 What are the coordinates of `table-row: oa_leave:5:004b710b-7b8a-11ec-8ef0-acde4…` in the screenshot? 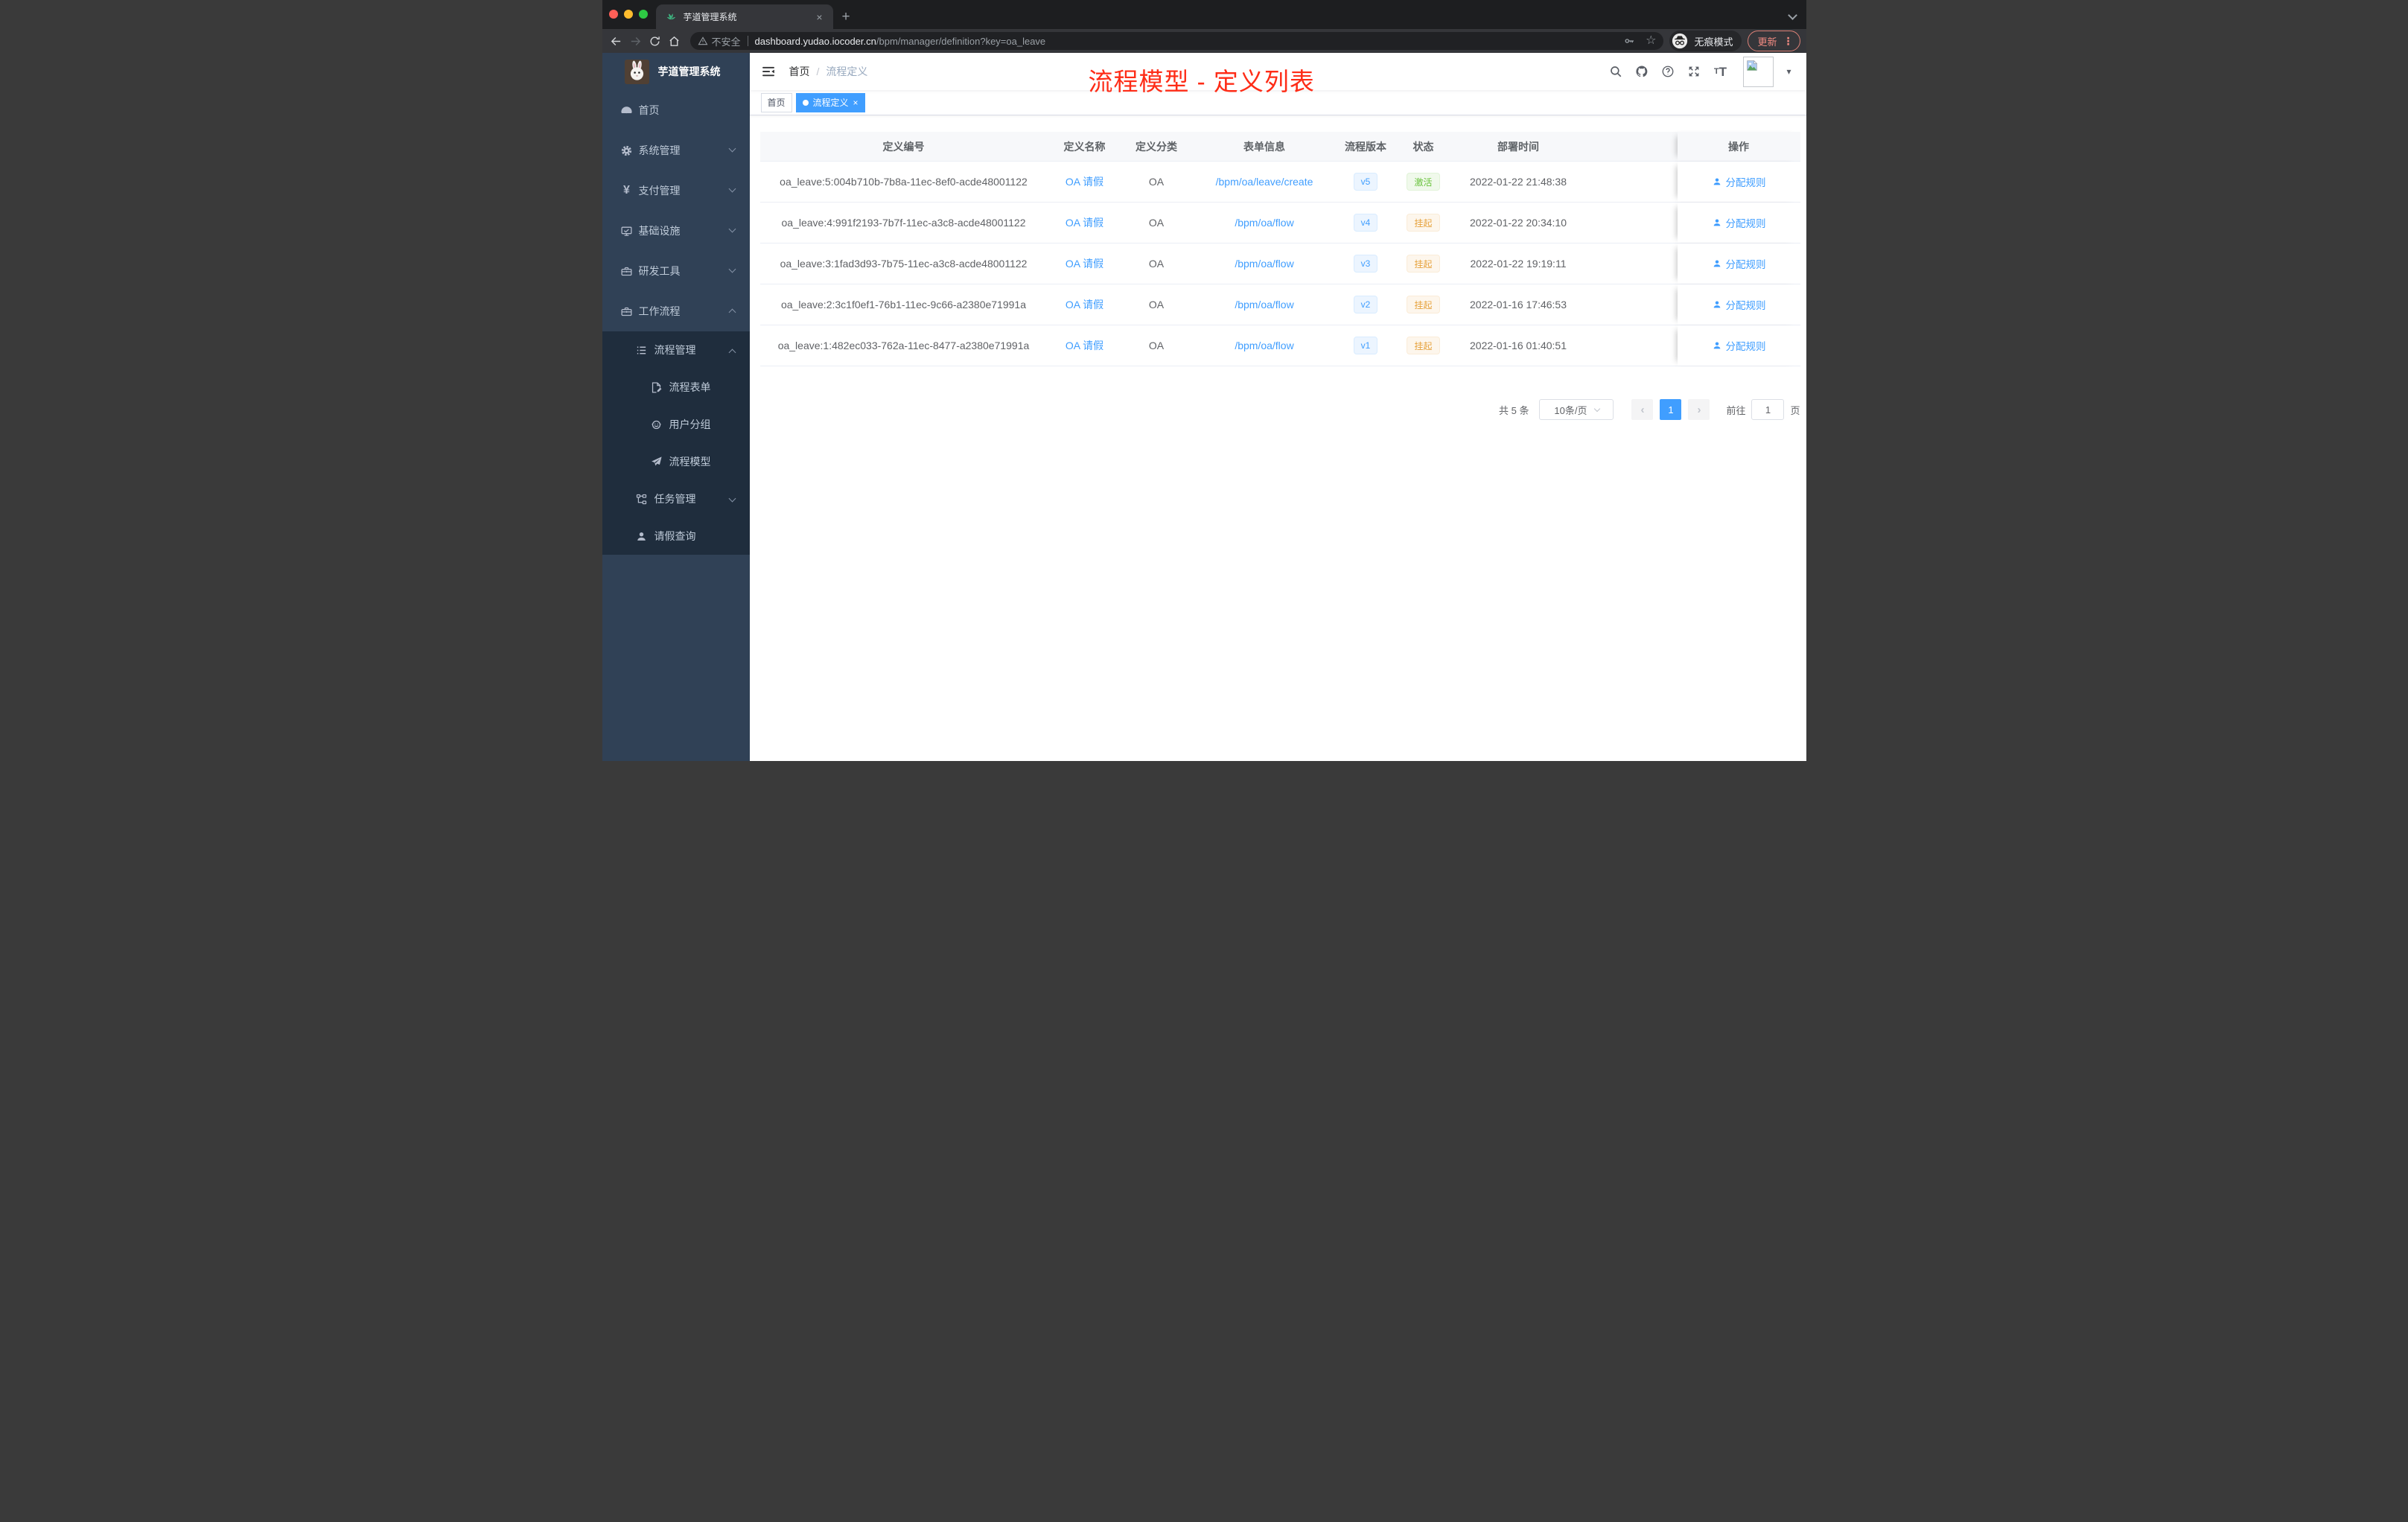 It's located at (1279, 182).